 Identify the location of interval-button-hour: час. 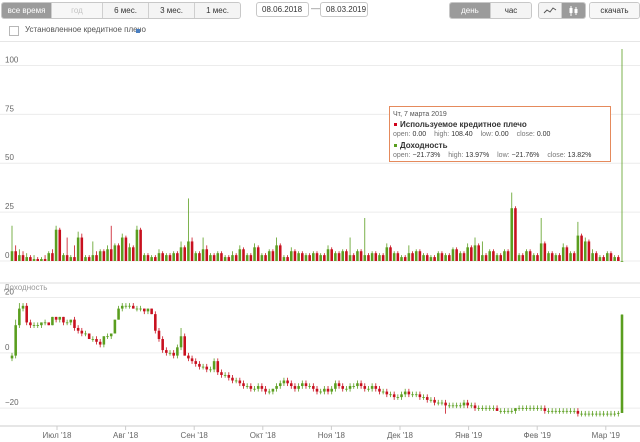
(511, 10).